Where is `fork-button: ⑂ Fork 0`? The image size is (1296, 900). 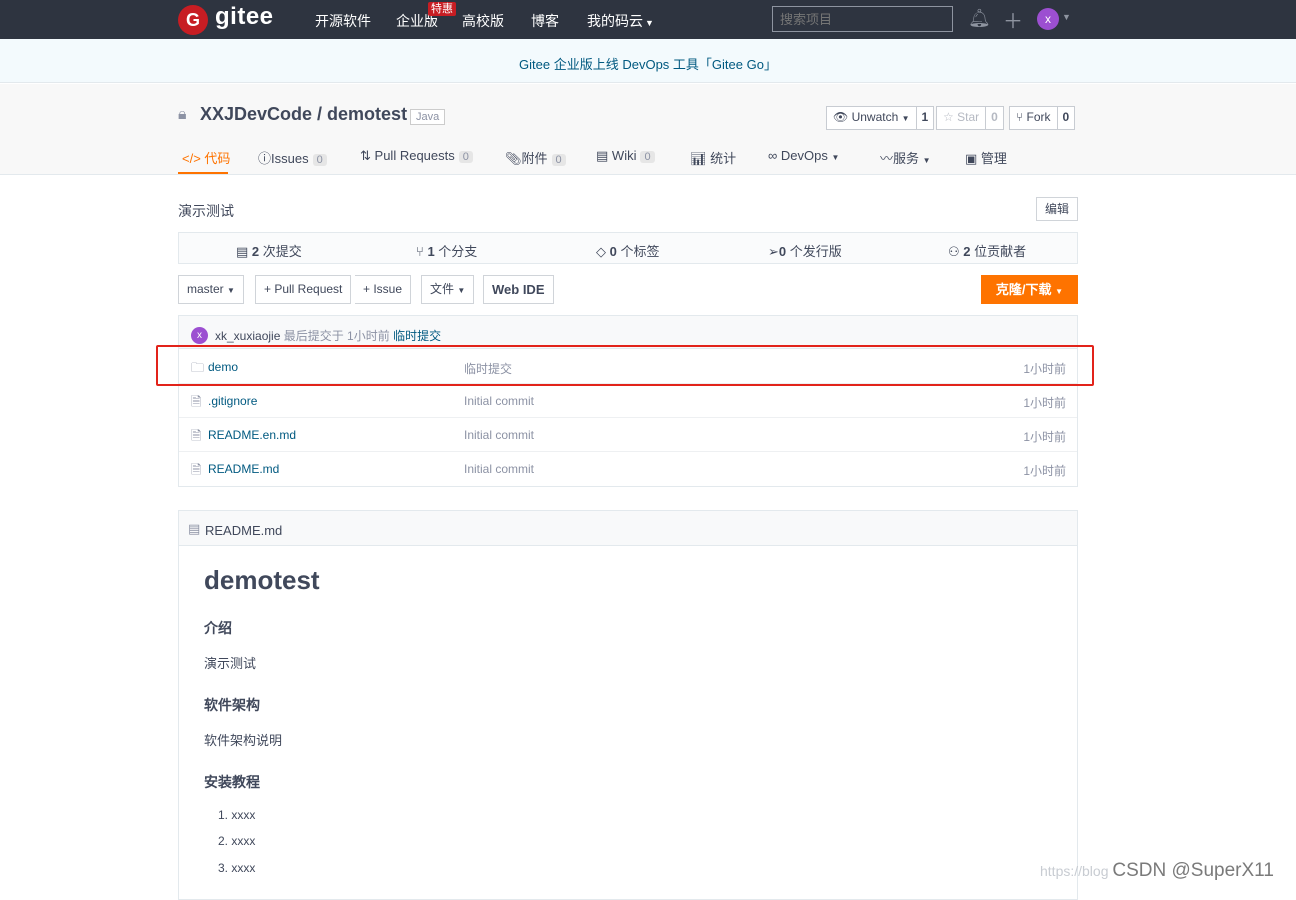 fork-button: ⑂ Fork 0 is located at coordinates (1042, 118).